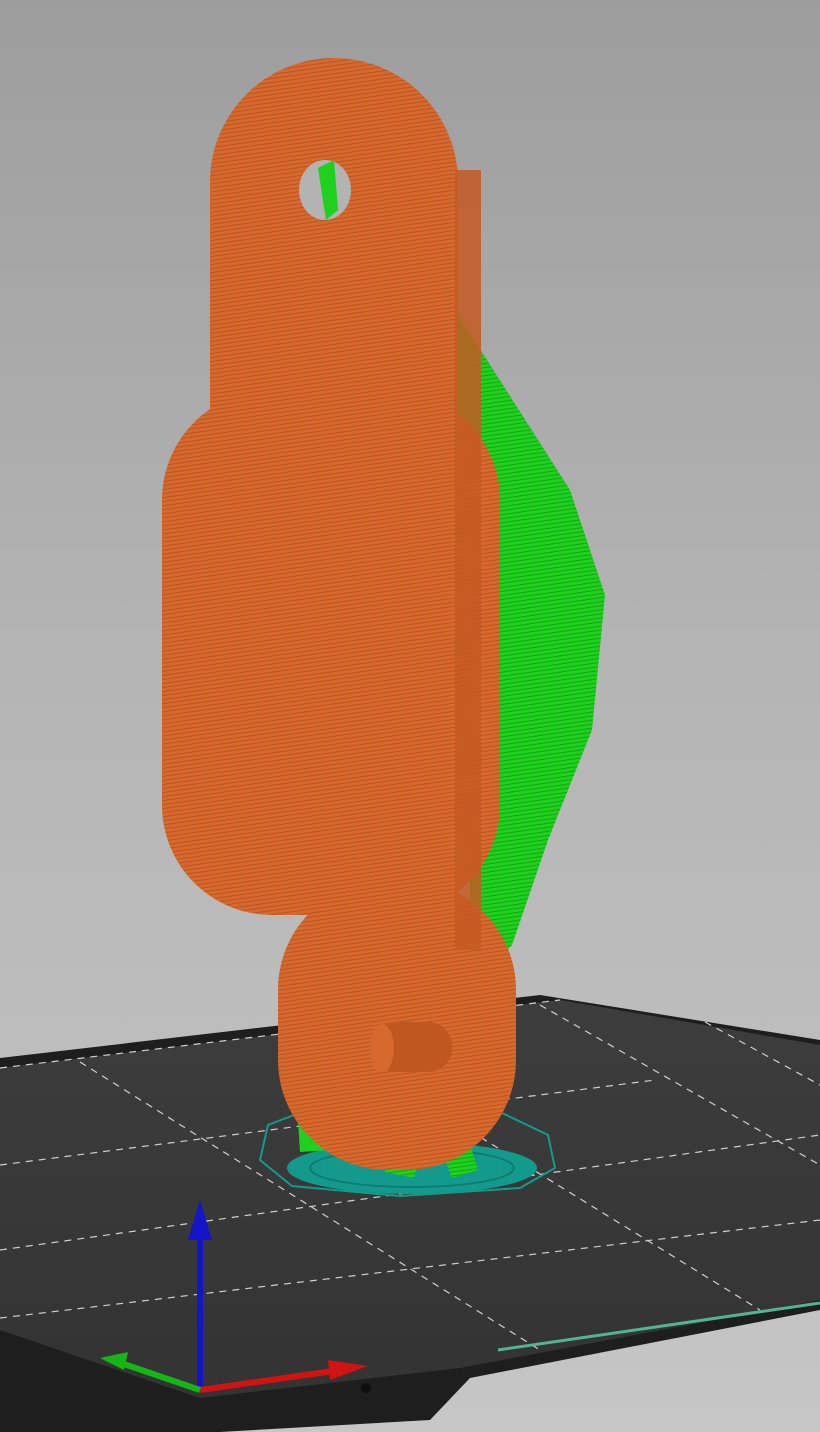 The height and width of the screenshot is (1432, 820). What do you see at coordinates (366, 1388) in the screenshot?
I see `bed-screw-hole` at bounding box center [366, 1388].